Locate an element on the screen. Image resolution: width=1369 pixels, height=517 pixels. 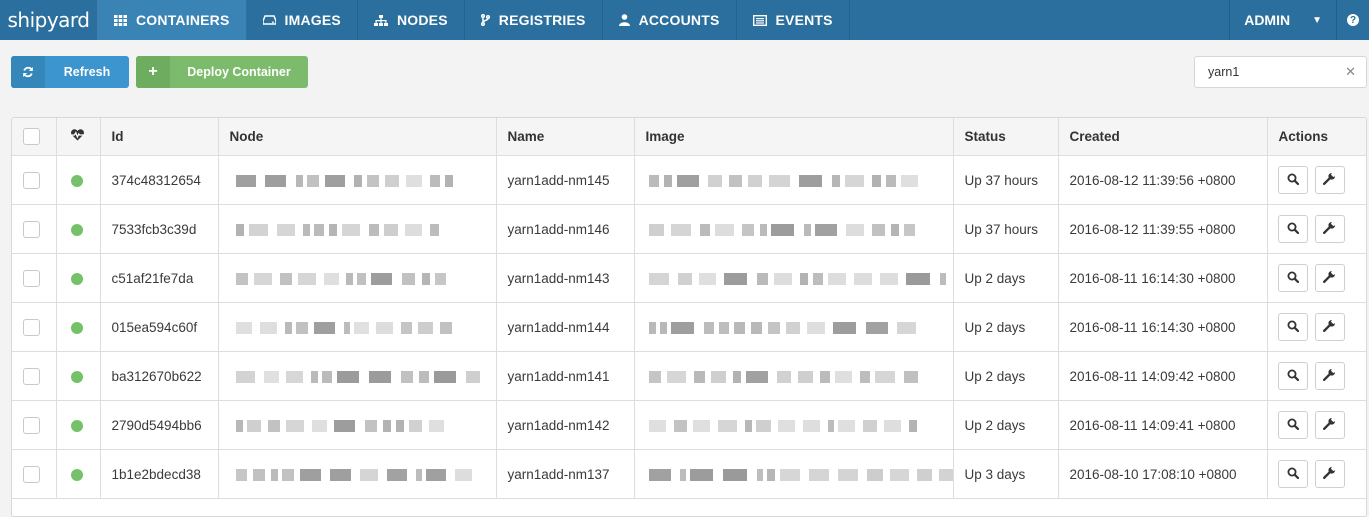
refresh-button: Refresh is located at coordinates (70, 72).